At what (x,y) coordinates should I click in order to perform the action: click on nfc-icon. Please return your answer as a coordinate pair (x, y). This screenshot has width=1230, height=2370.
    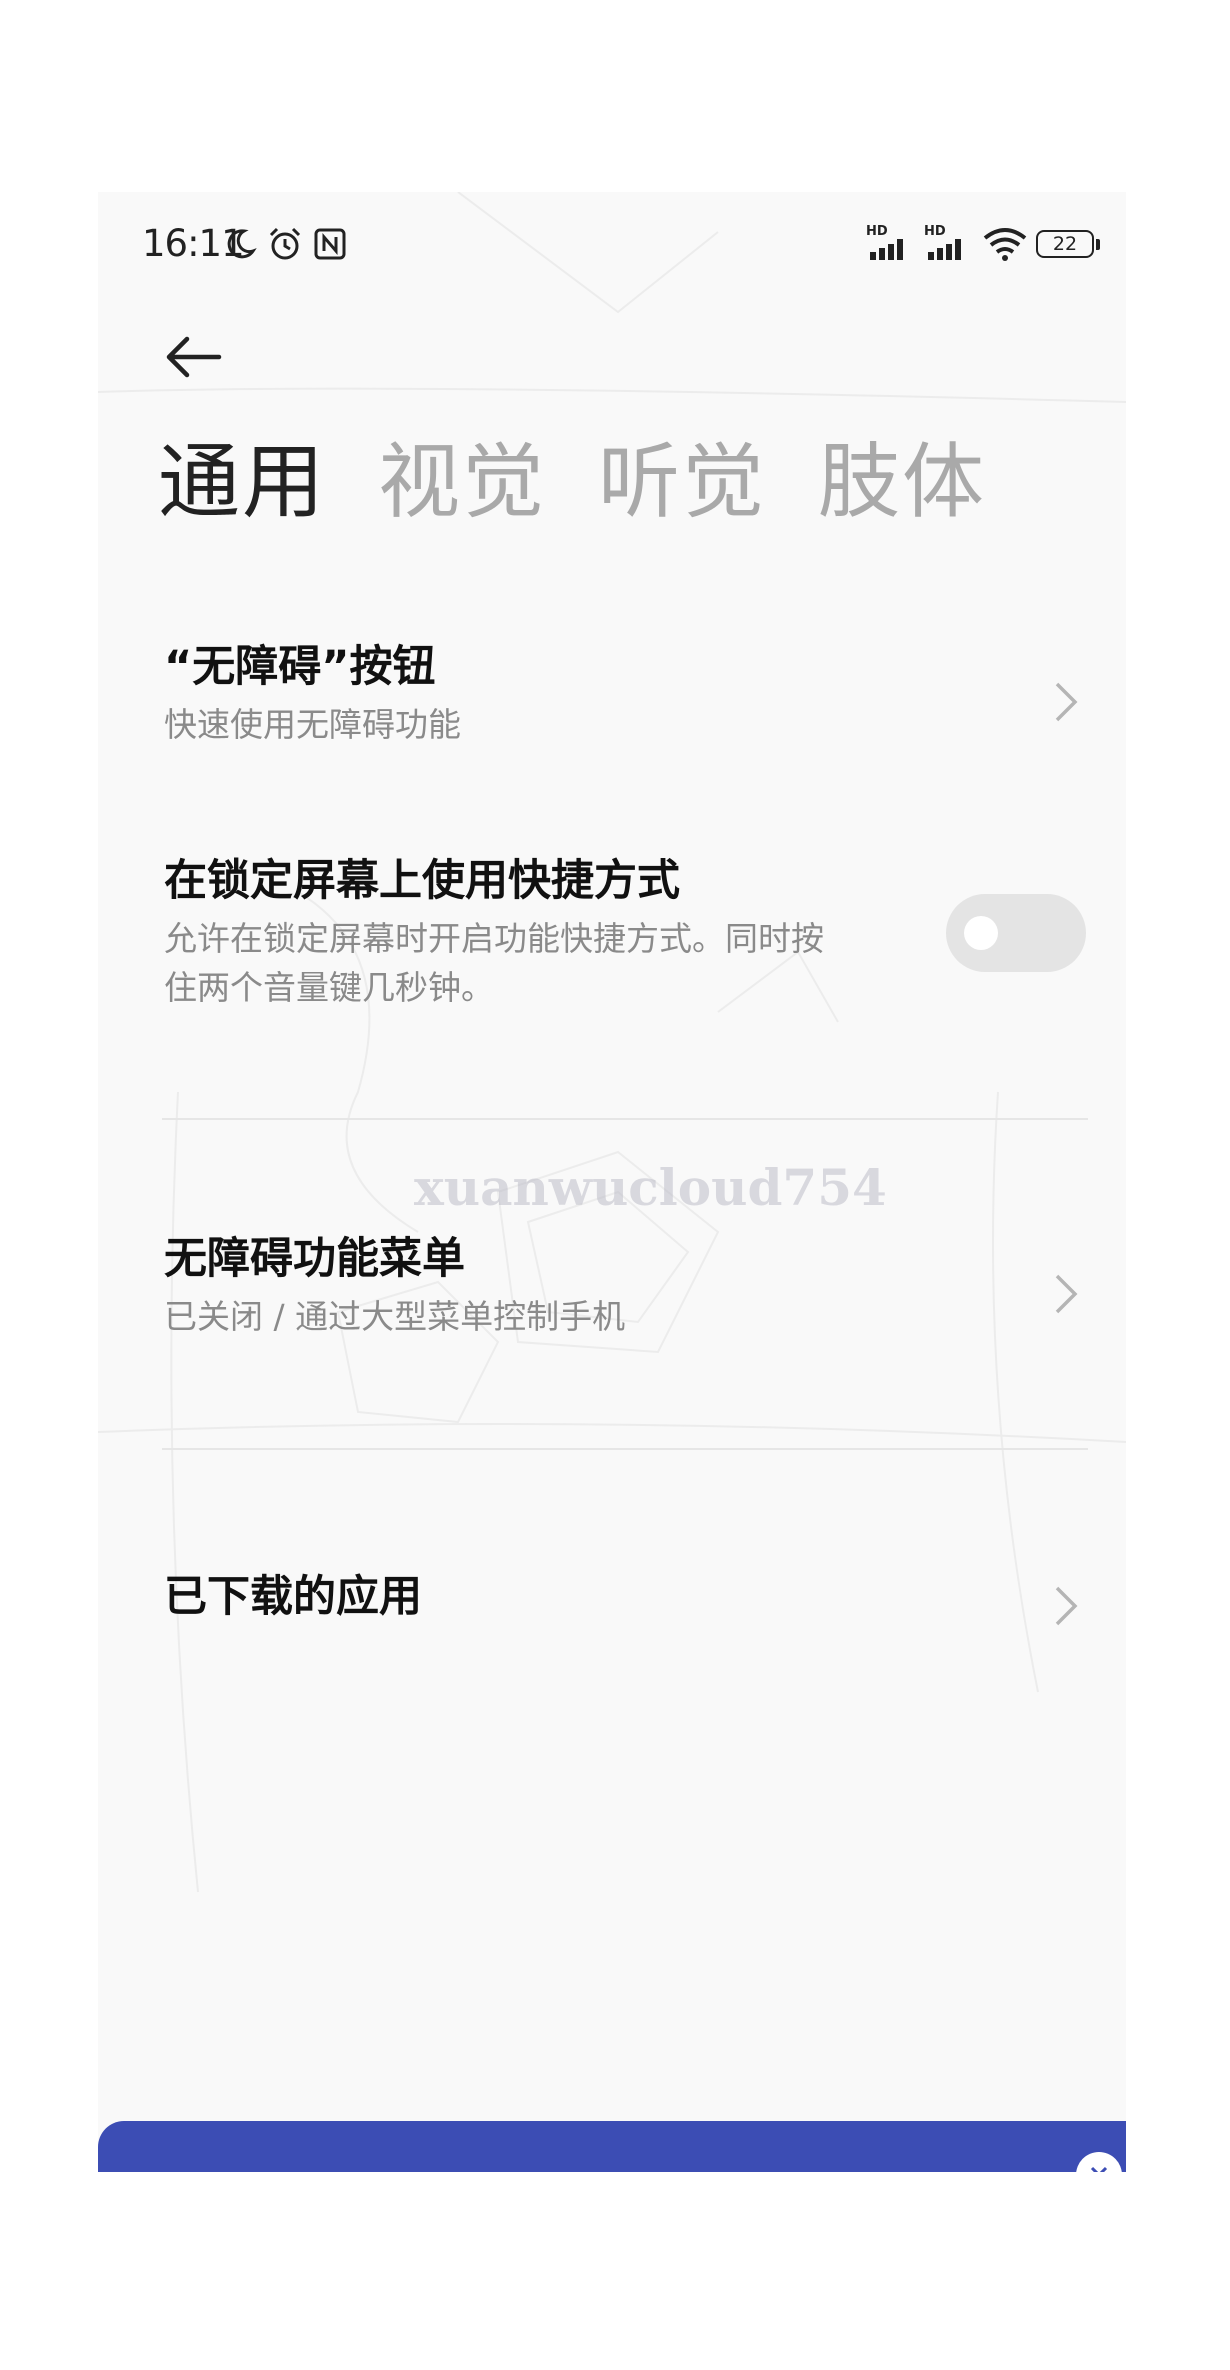
    Looking at the image, I should click on (330, 244).